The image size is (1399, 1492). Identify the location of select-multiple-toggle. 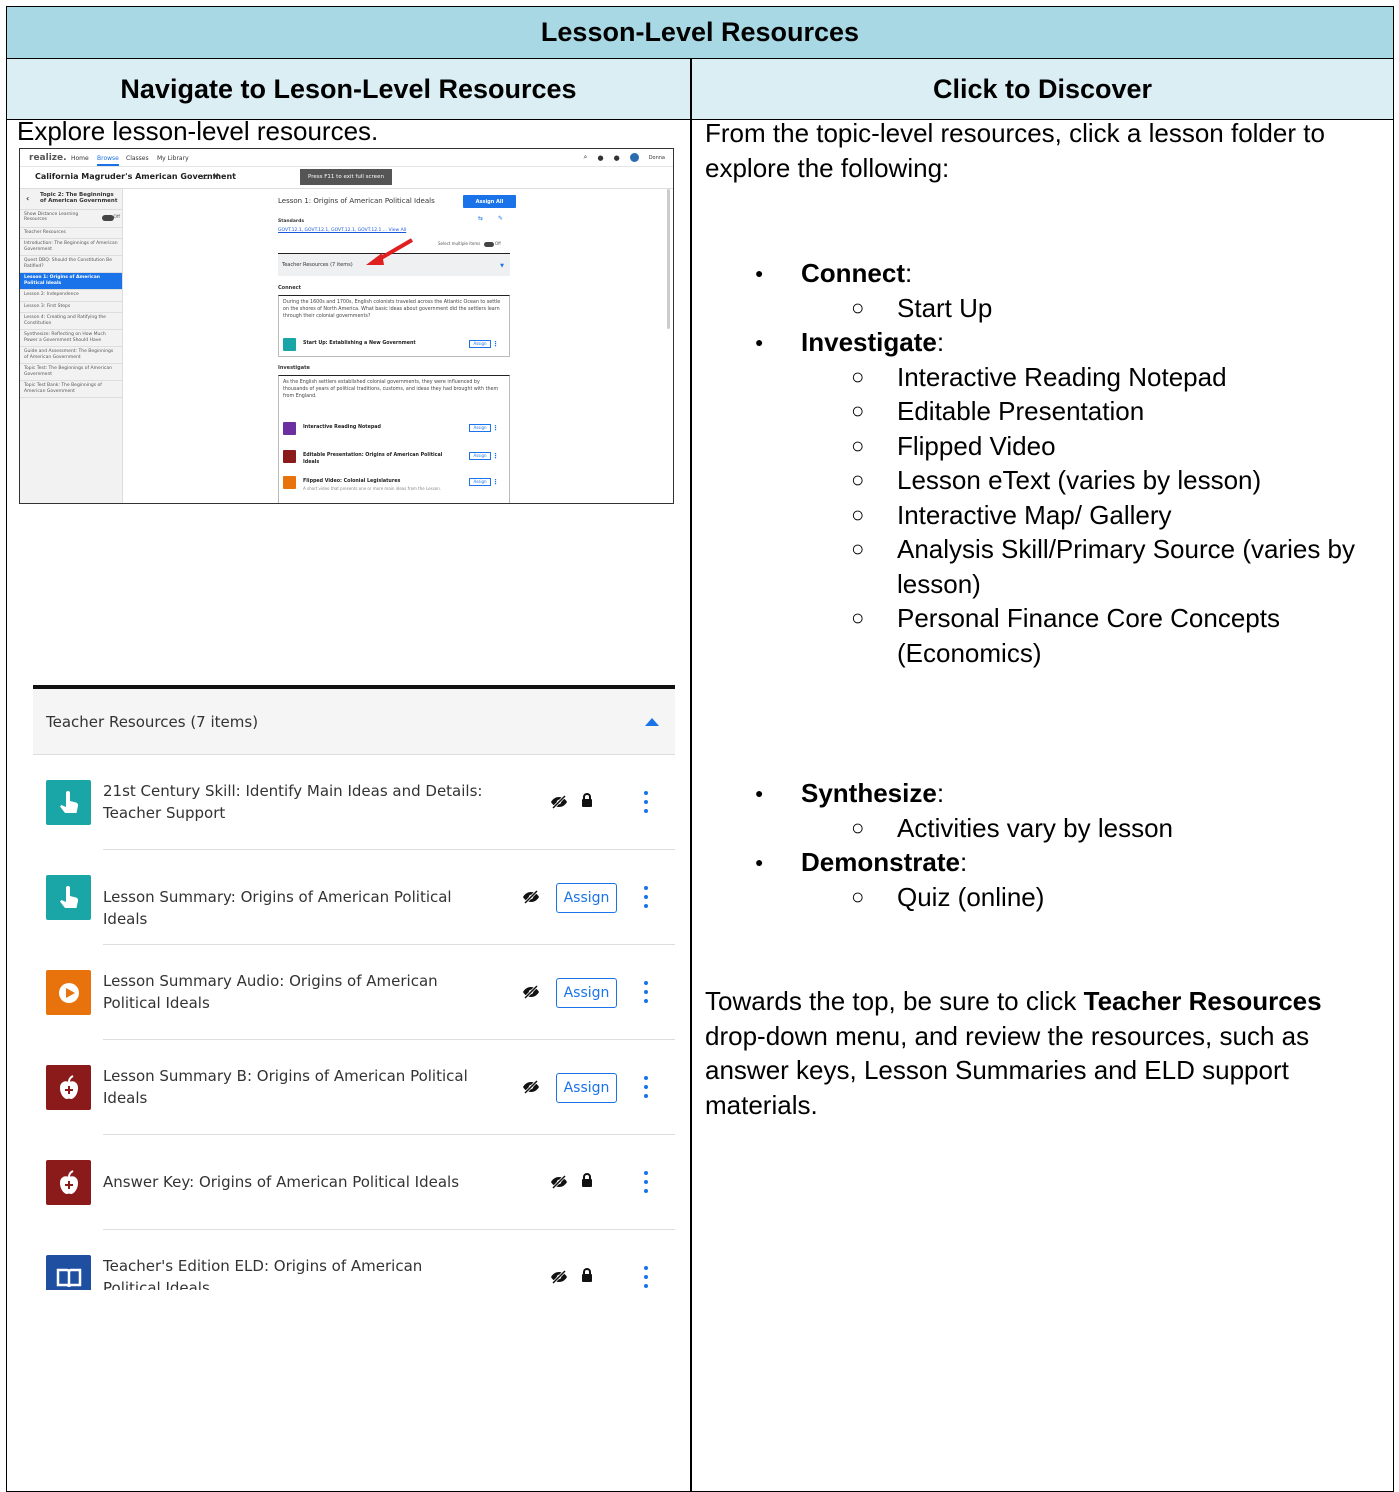
(488, 244).